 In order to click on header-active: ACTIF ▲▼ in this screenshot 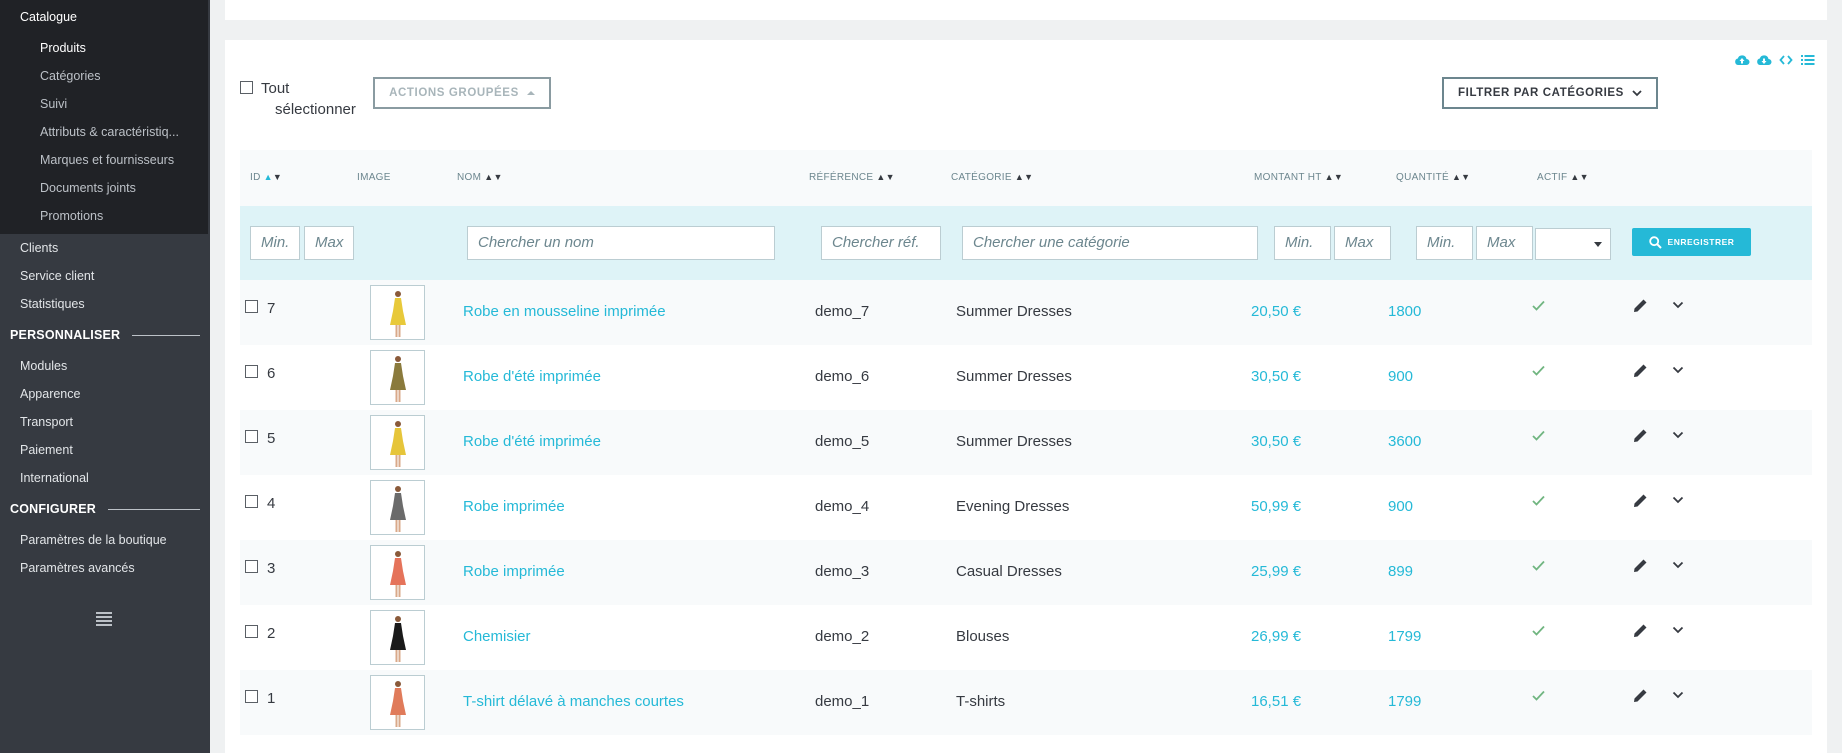, I will do `click(1563, 177)`.